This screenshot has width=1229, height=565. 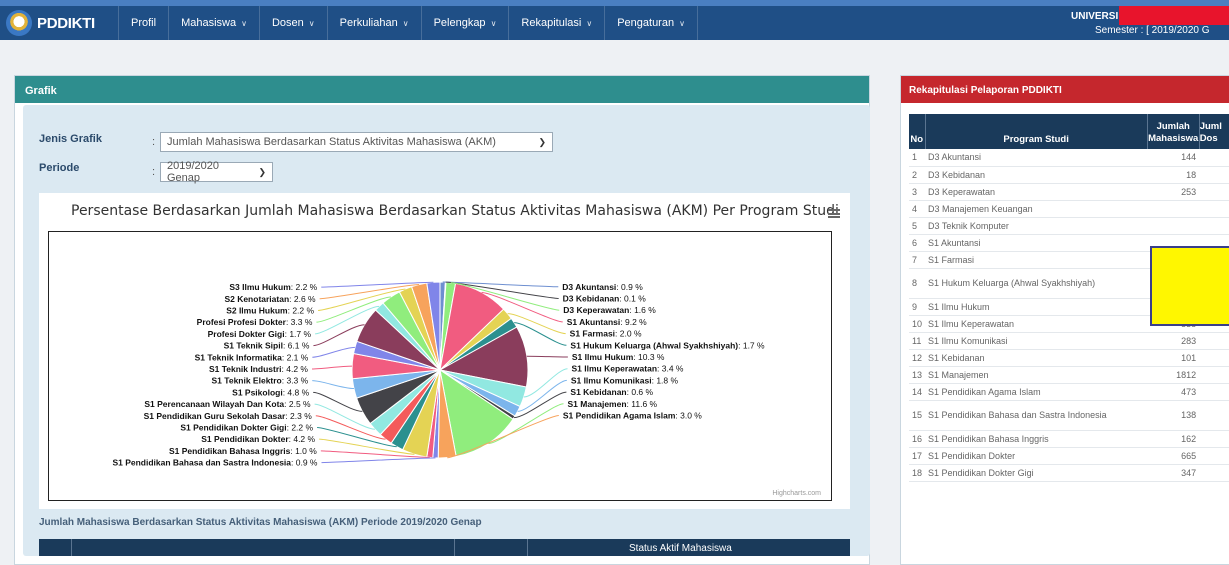 What do you see at coordinates (1173, 158) in the screenshot?
I see `cell-jml: 144` at bounding box center [1173, 158].